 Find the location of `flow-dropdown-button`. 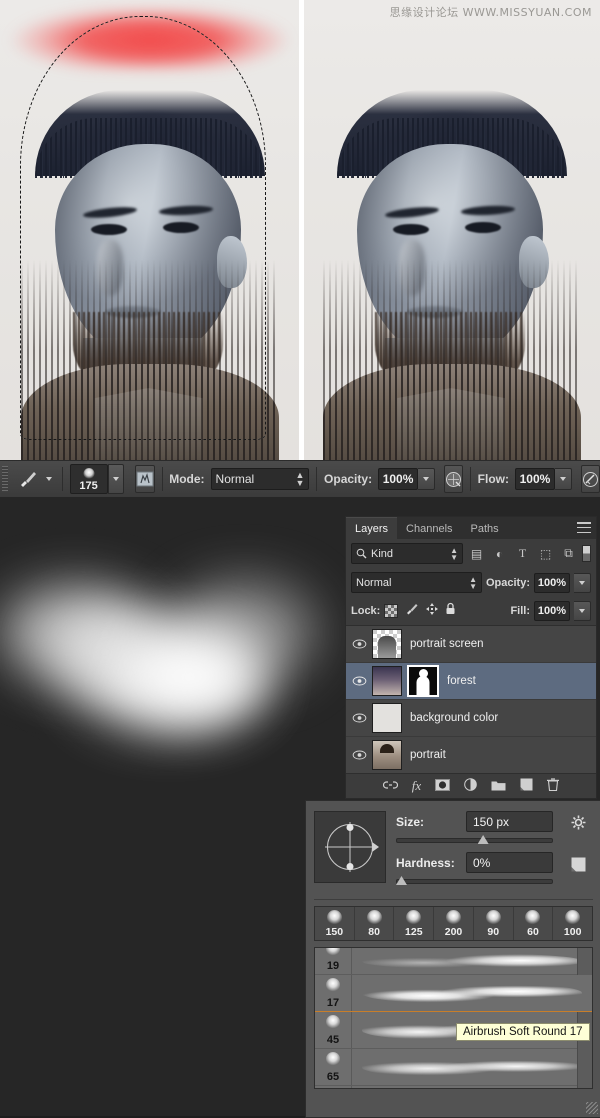

flow-dropdown-button is located at coordinates (563, 479).